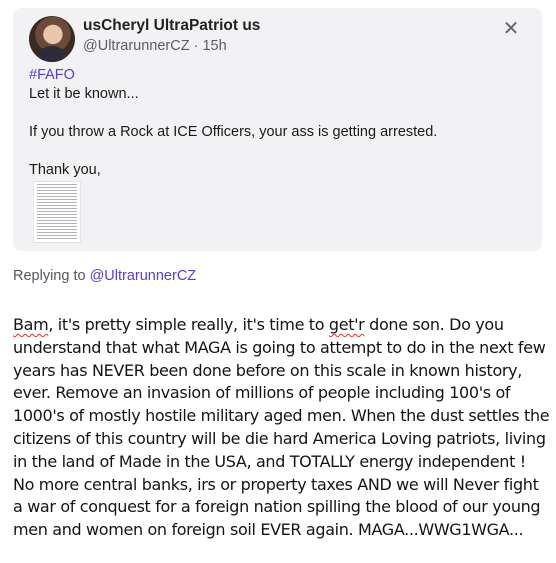 The width and height of the screenshot is (556, 563). I want to click on close-icon: ✕, so click(511, 29).